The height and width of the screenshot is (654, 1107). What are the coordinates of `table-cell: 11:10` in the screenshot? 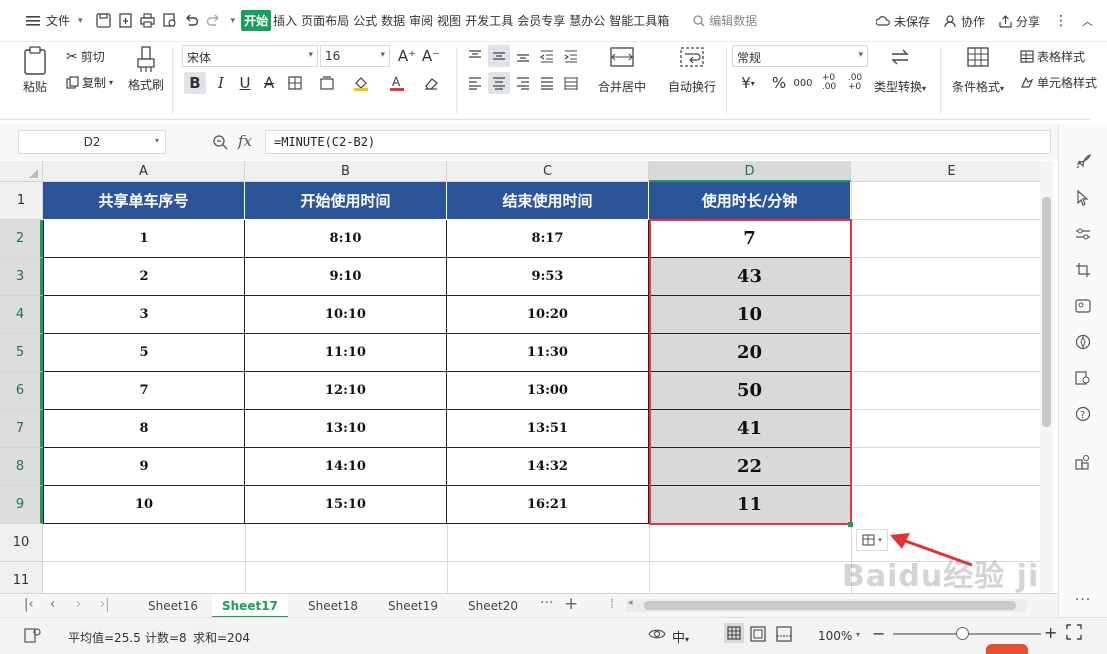 It's located at (346, 353).